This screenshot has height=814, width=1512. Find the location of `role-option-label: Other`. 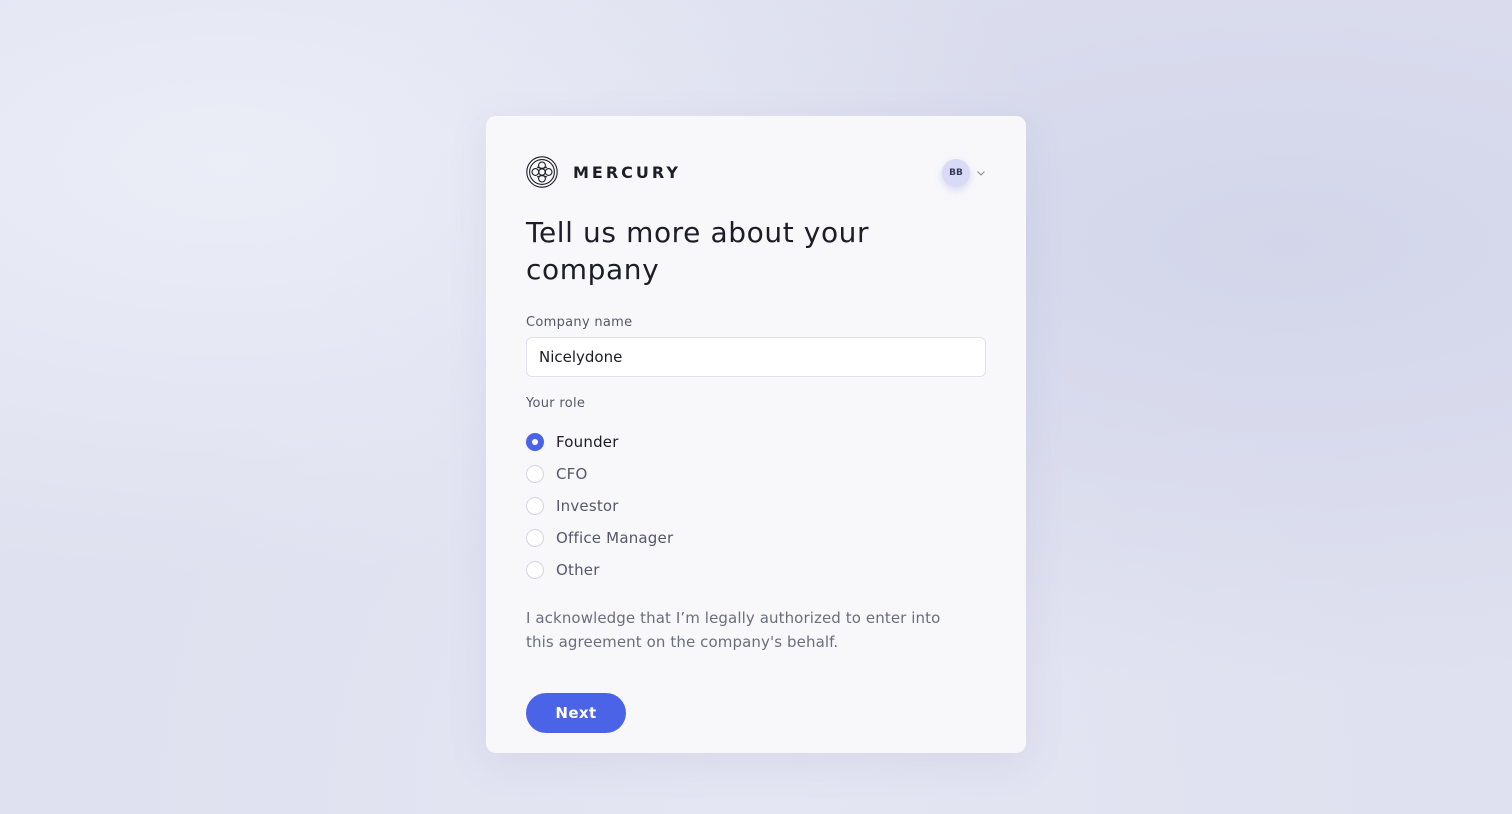

role-option-label: Other is located at coordinates (578, 570).